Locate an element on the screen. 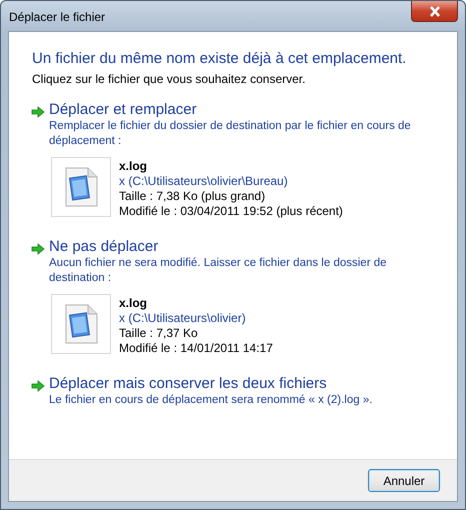 The width and height of the screenshot is (466, 510). window-title: Déplacer le fichier is located at coordinates (57, 17).